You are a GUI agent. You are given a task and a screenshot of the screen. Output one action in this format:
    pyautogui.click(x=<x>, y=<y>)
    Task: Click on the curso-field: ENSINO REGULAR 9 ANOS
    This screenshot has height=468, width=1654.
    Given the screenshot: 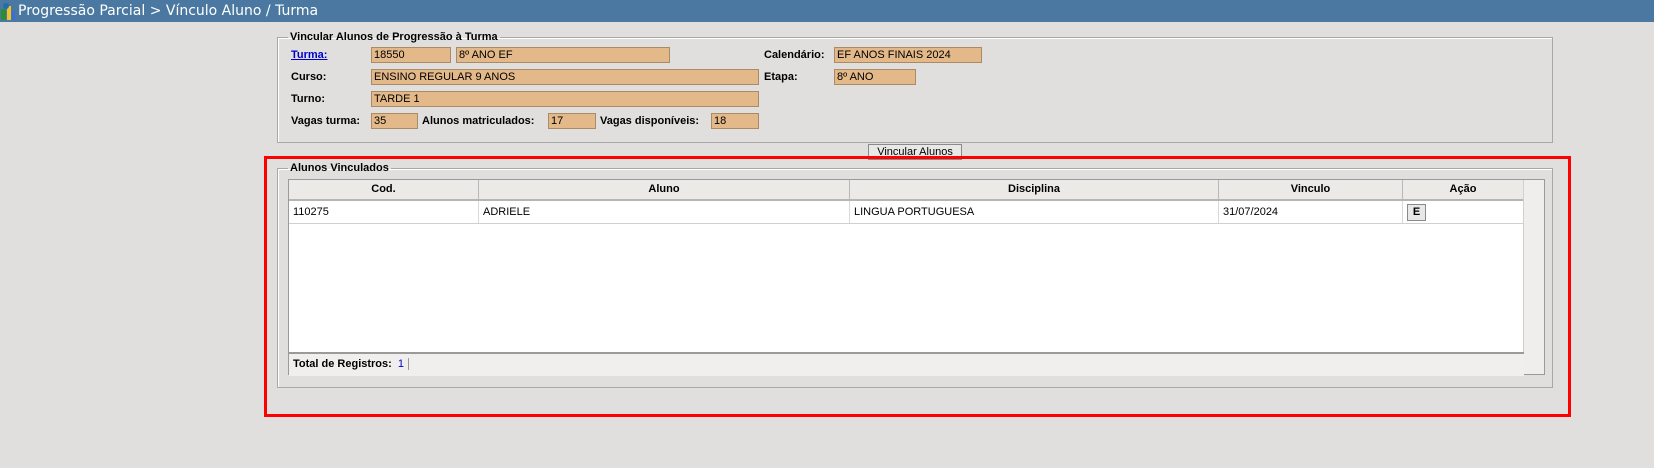 What is the action you would take?
    pyautogui.click(x=565, y=77)
    